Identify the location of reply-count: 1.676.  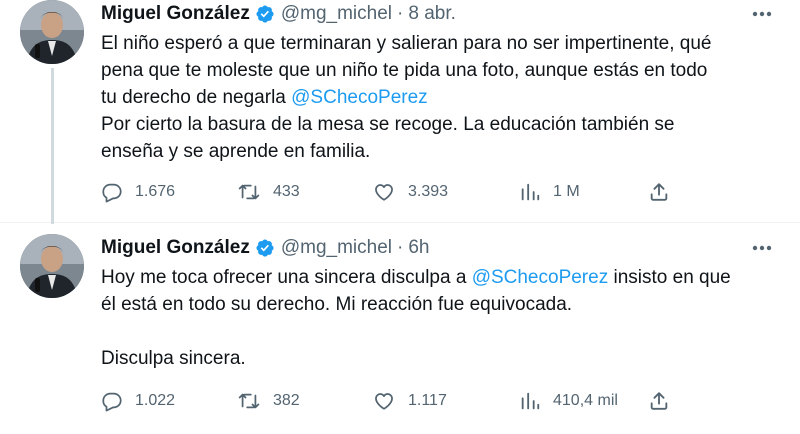
(155, 191).